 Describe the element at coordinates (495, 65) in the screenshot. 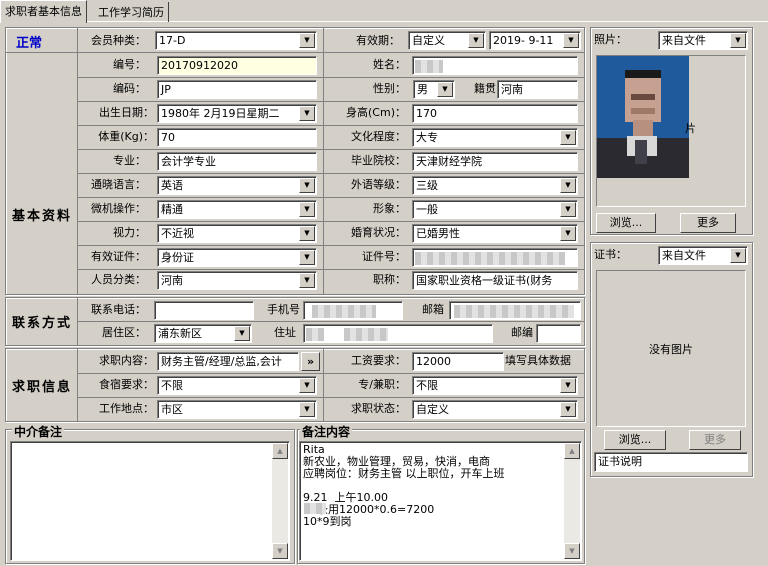

I see `name-field` at that location.